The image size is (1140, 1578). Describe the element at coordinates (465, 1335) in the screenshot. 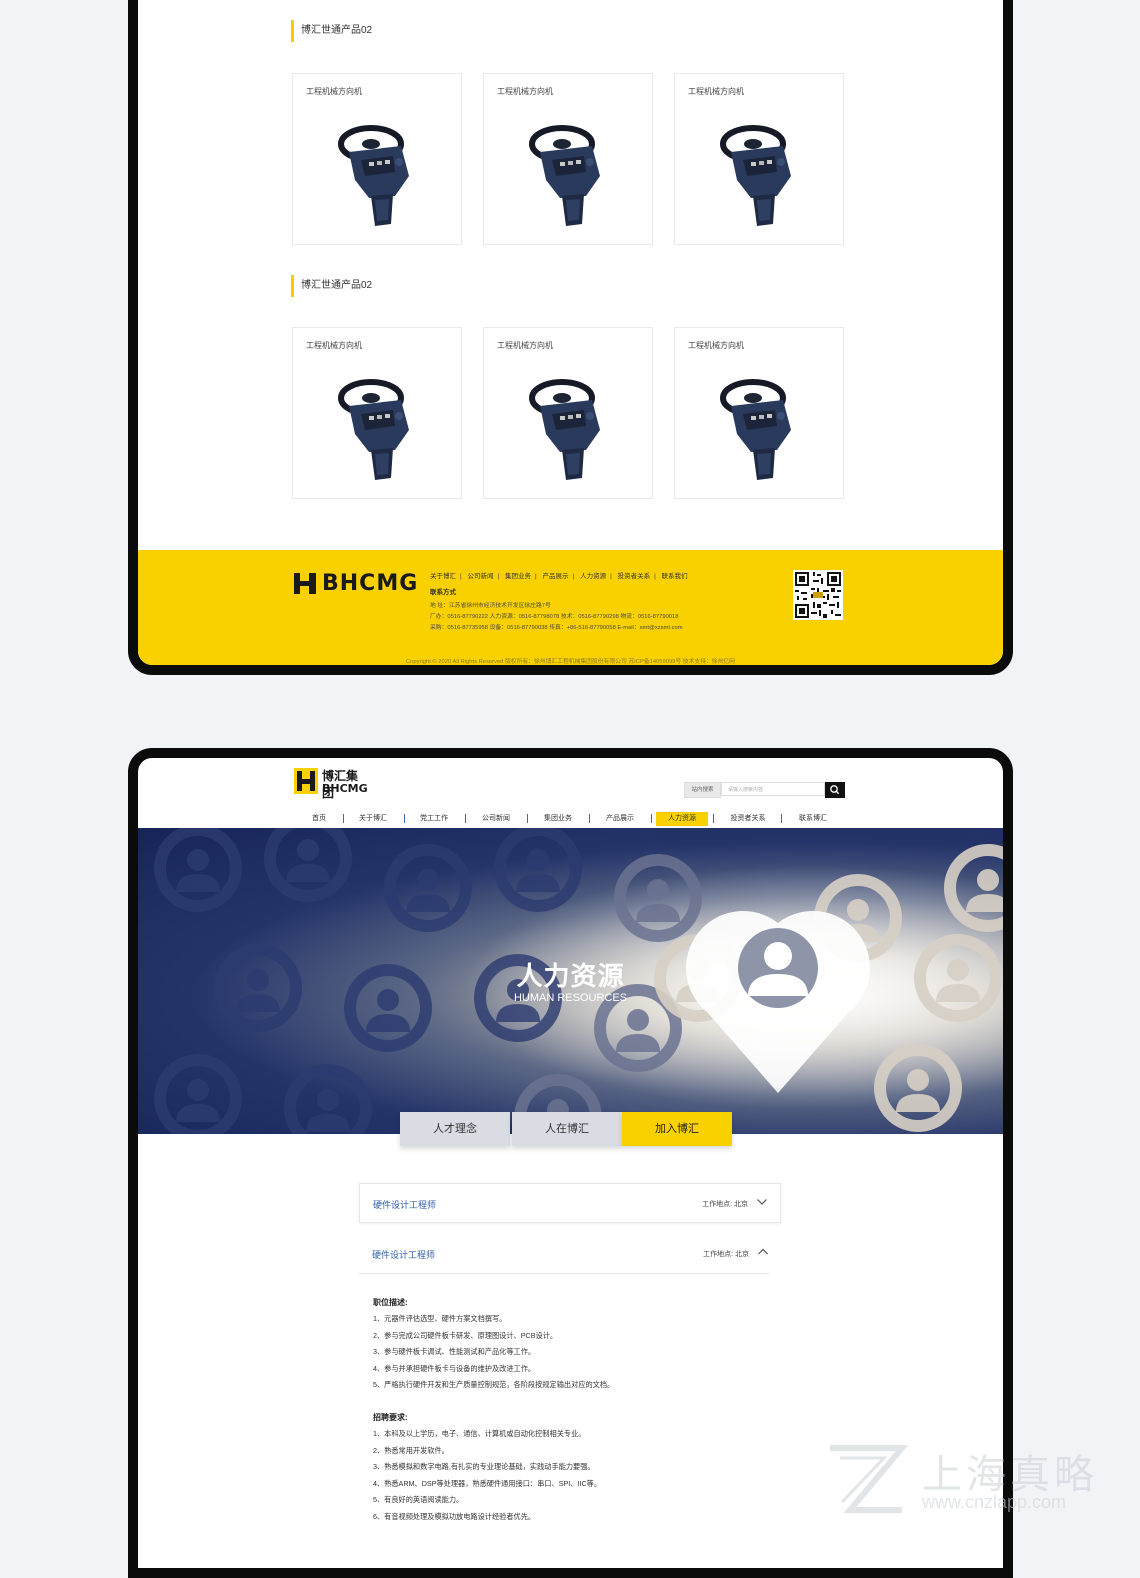

I see `duty-line: 2、参与完成公司硬件板卡研发、原理图设计、PCB设计。` at that location.